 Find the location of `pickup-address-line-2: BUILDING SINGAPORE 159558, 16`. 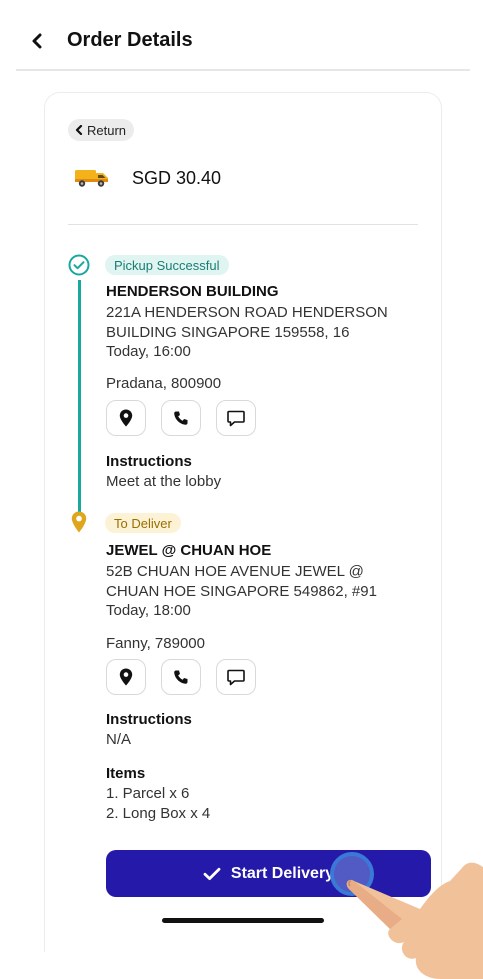

pickup-address-line-2: BUILDING SINGAPORE 159558, 16 is located at coordinates (228, 332).